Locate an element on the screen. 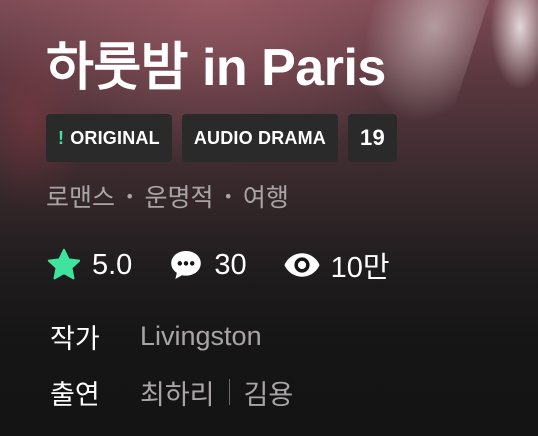 The height and width of the screenshot is (436, 538). stats-row: 5.0 30 10만 is located at coordinates (287, 265).